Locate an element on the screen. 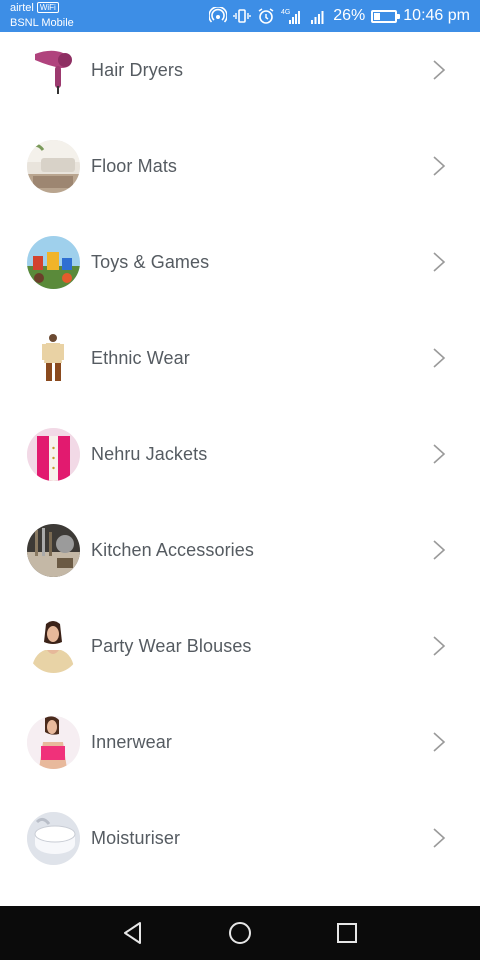  category-label: Moisturiser is located at coordinates (136, 837).